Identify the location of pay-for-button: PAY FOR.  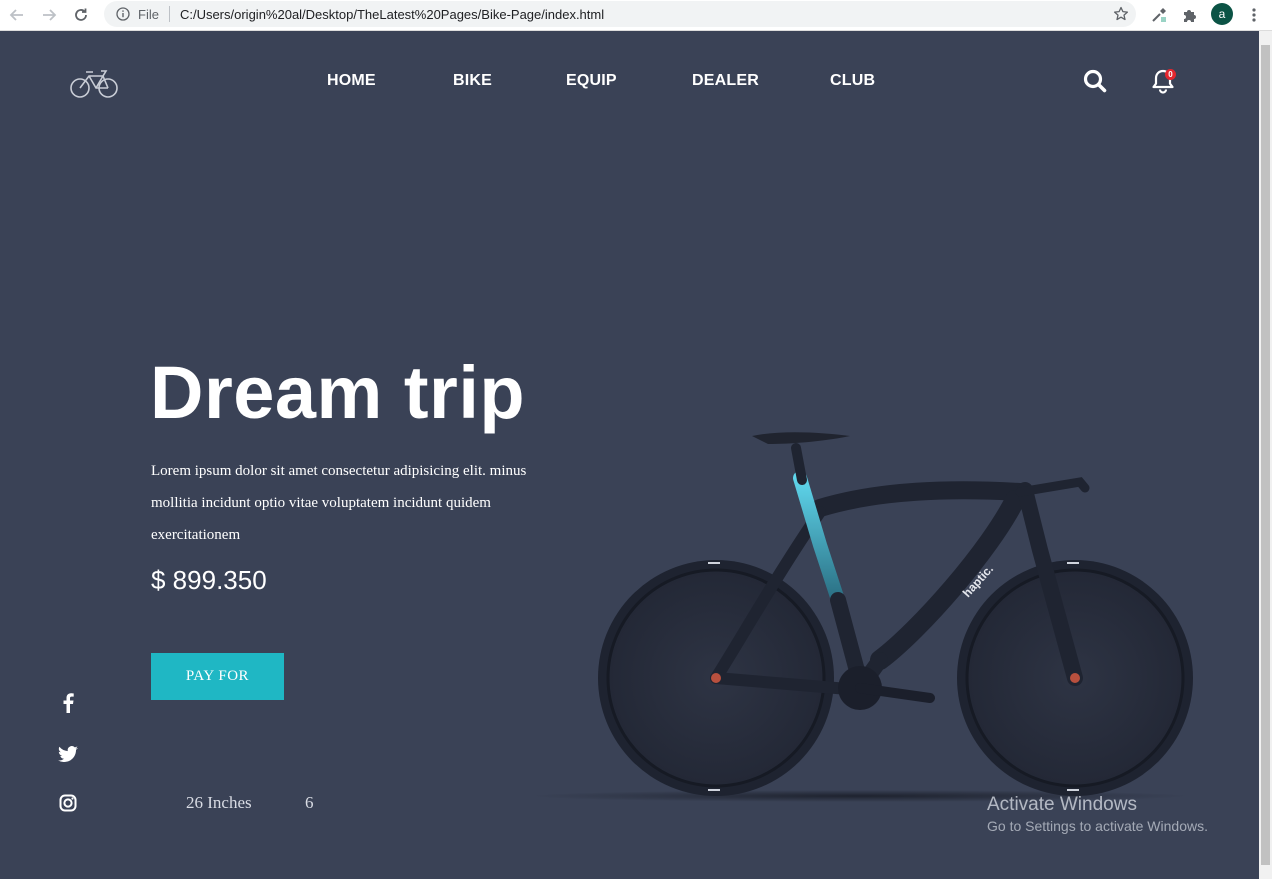
(217, 676).